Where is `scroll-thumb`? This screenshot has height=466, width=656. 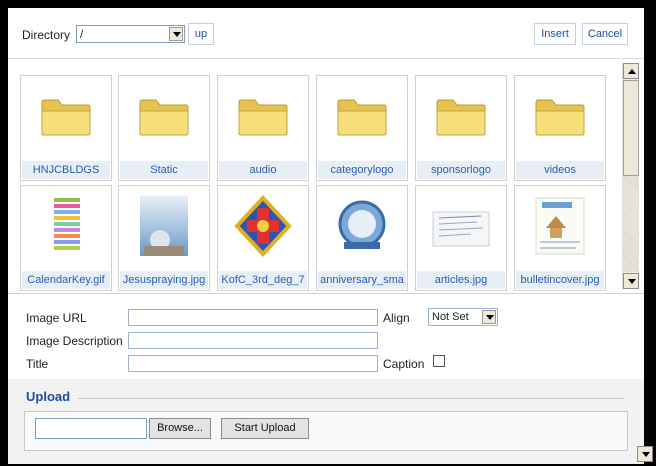 scroll-thumb is located at coordinates (631, 128).